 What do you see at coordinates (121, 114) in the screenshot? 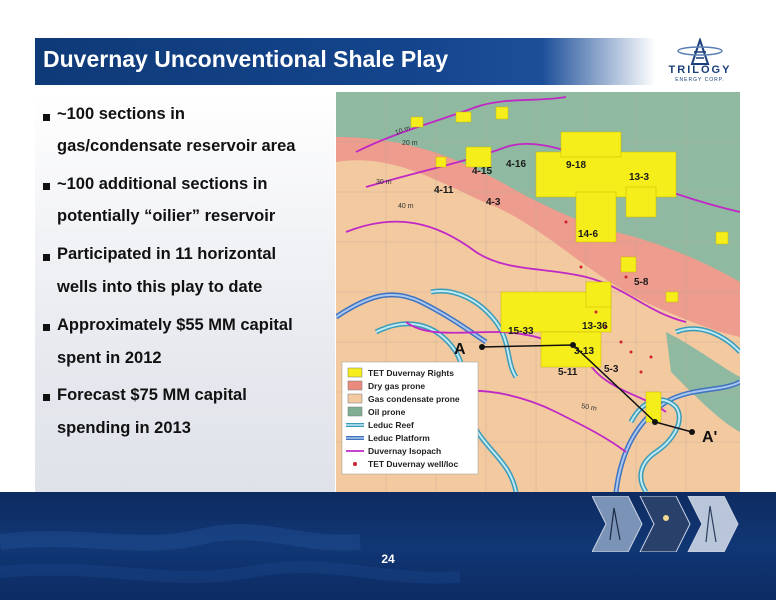
I see `bullet-text-line: ~100 sections in` at bounding box center [121, 114].